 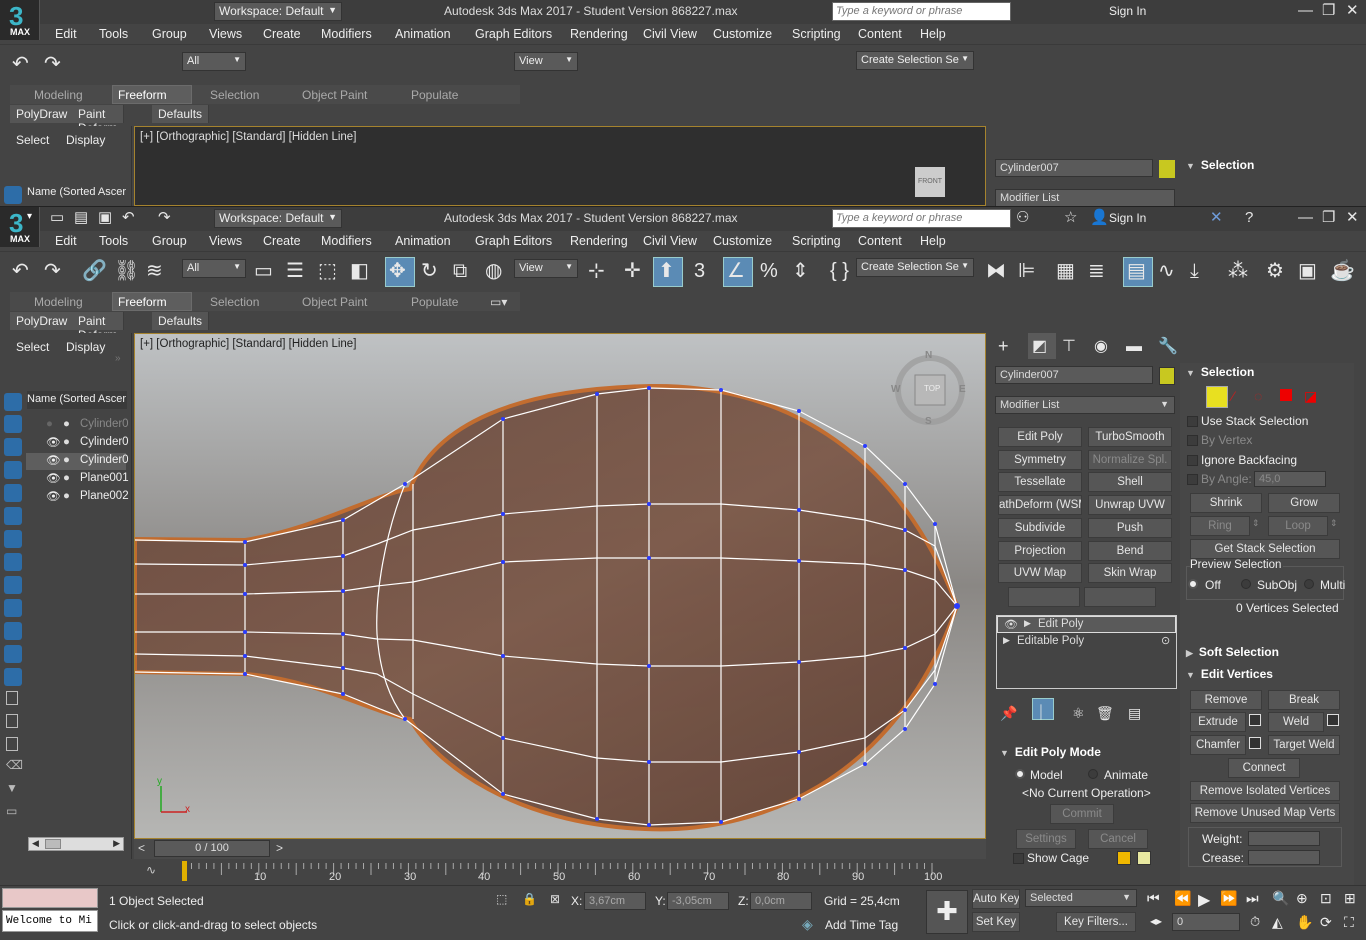 What do you see at coordinates (14, 765) in the screenshot?
I see `find-icon: ⌫` at bounding box center [14, 765].